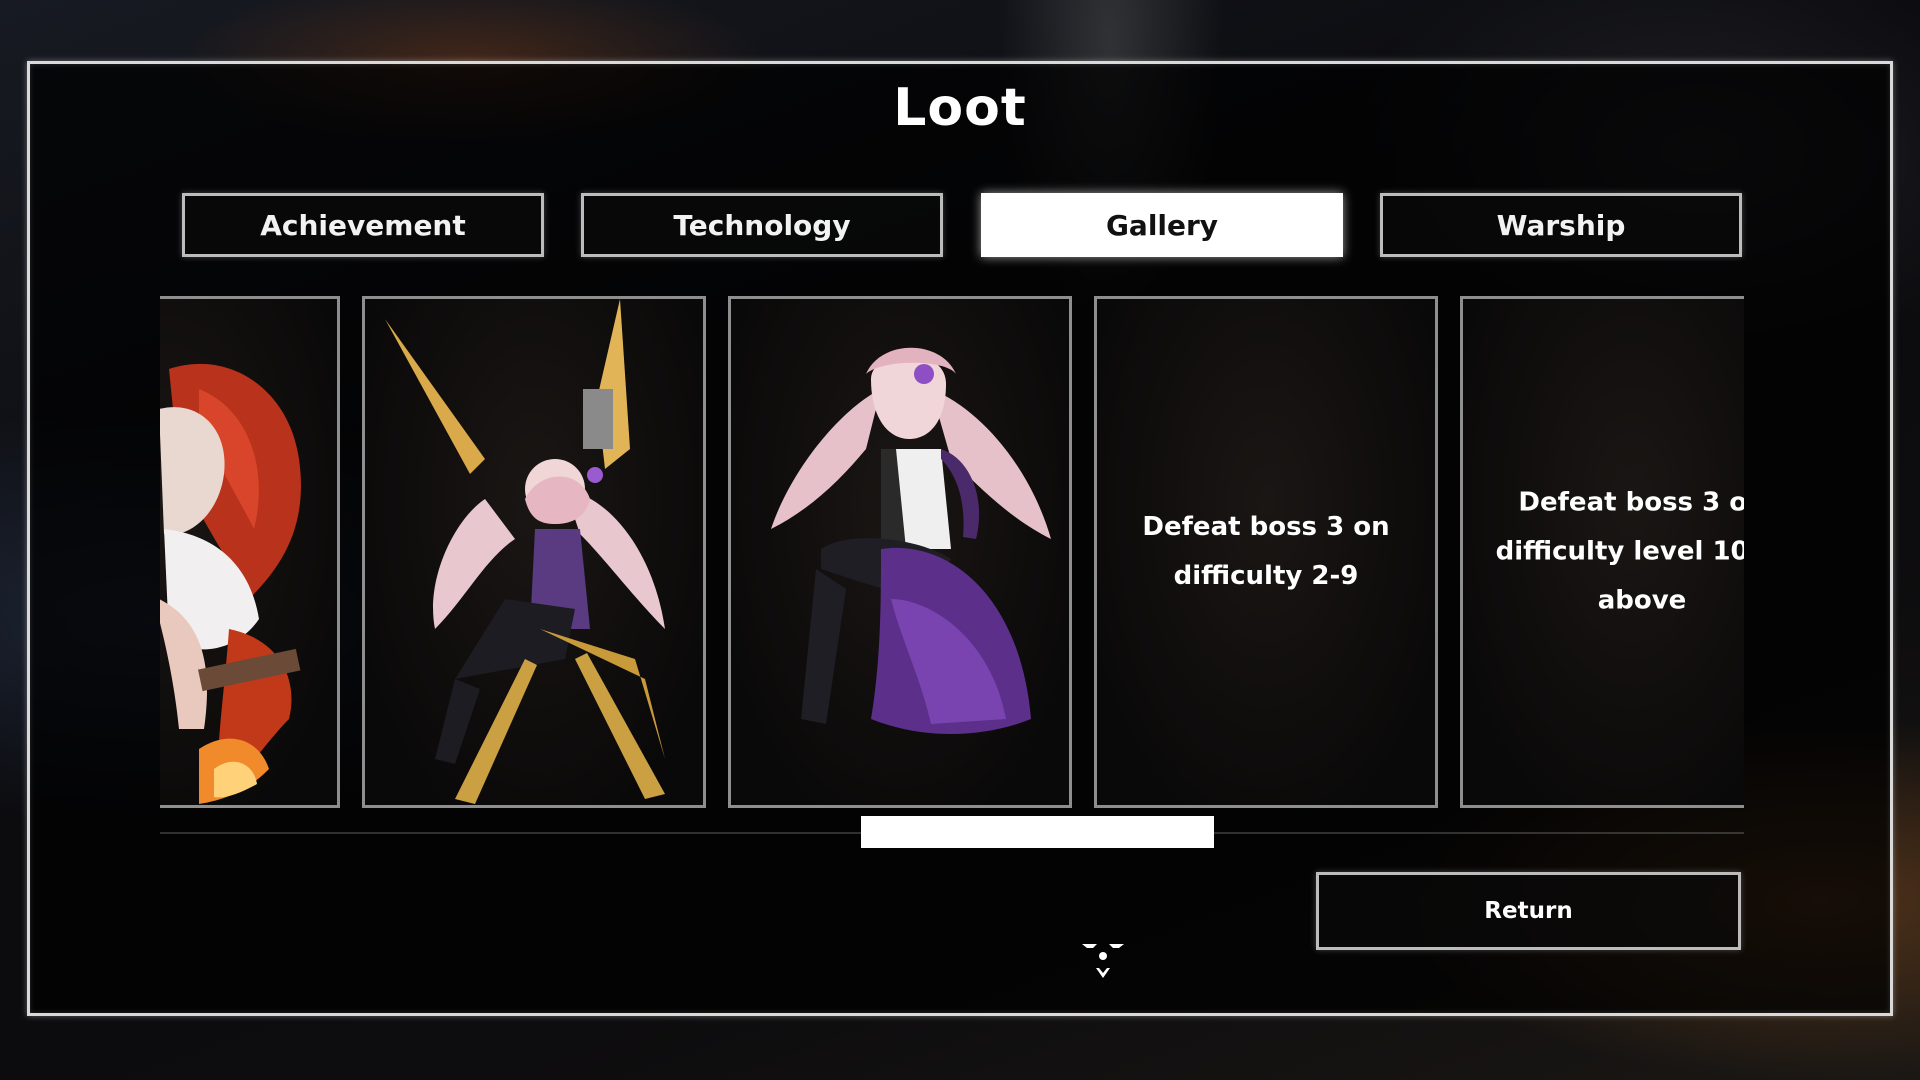  I want to click on tab-warship: Warship, so click(1561, 225).